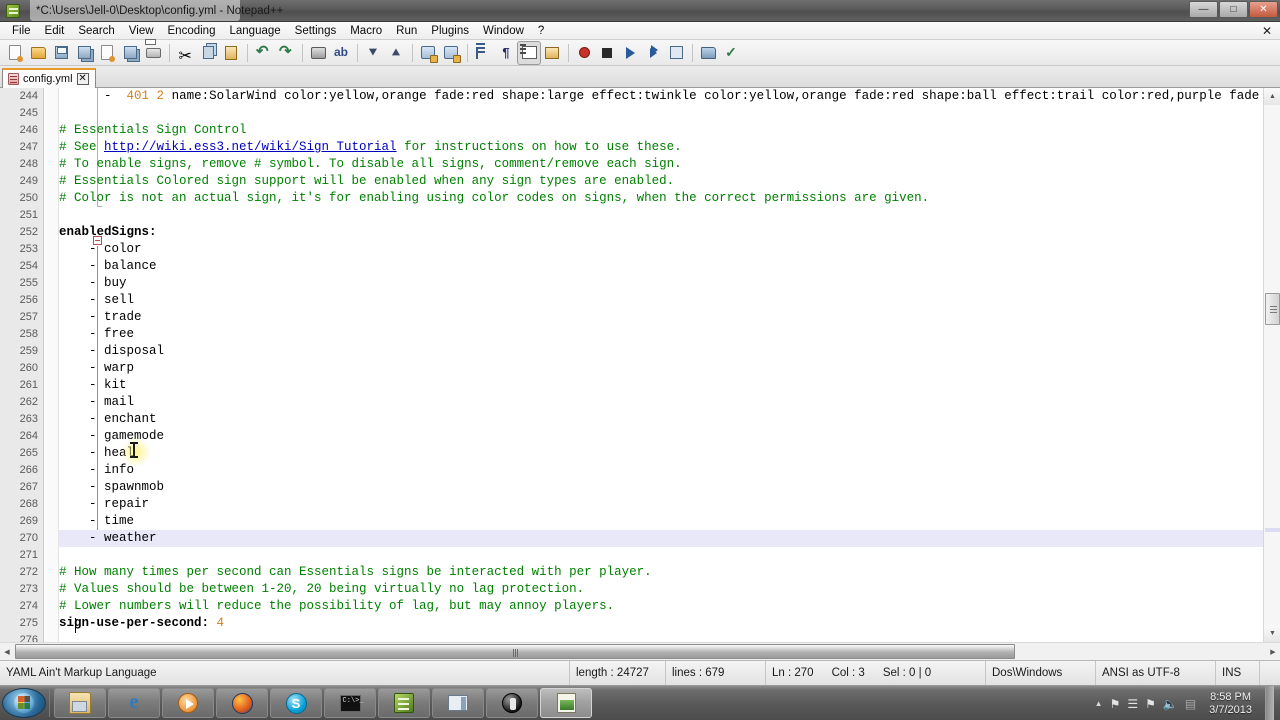 This screenshot has height=720, width=1280. I want to click on taskbar-internet-explorer: e, so click(134, 703).